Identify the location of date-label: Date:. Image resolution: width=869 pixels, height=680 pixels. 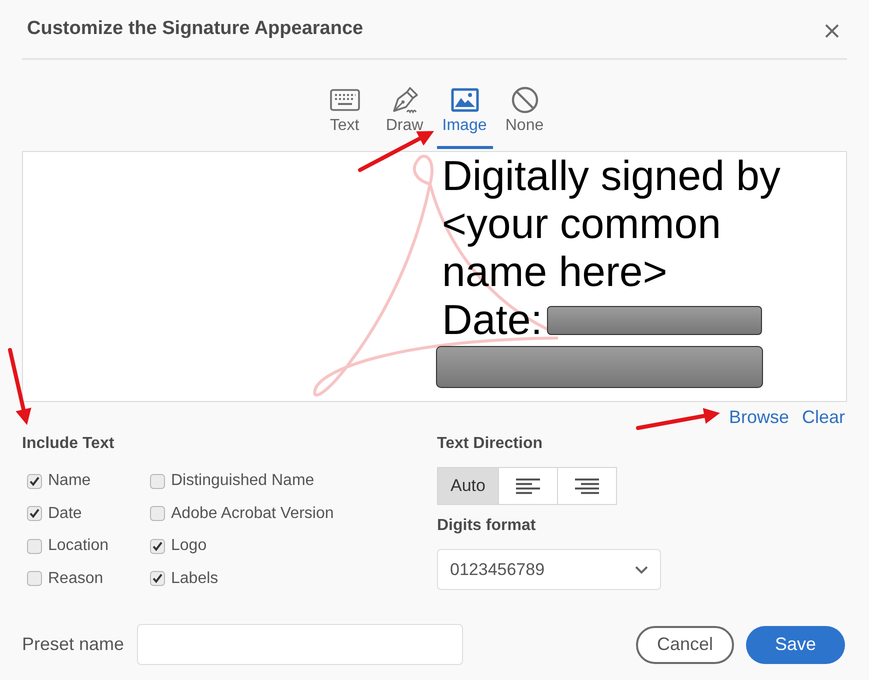
(492, 320).